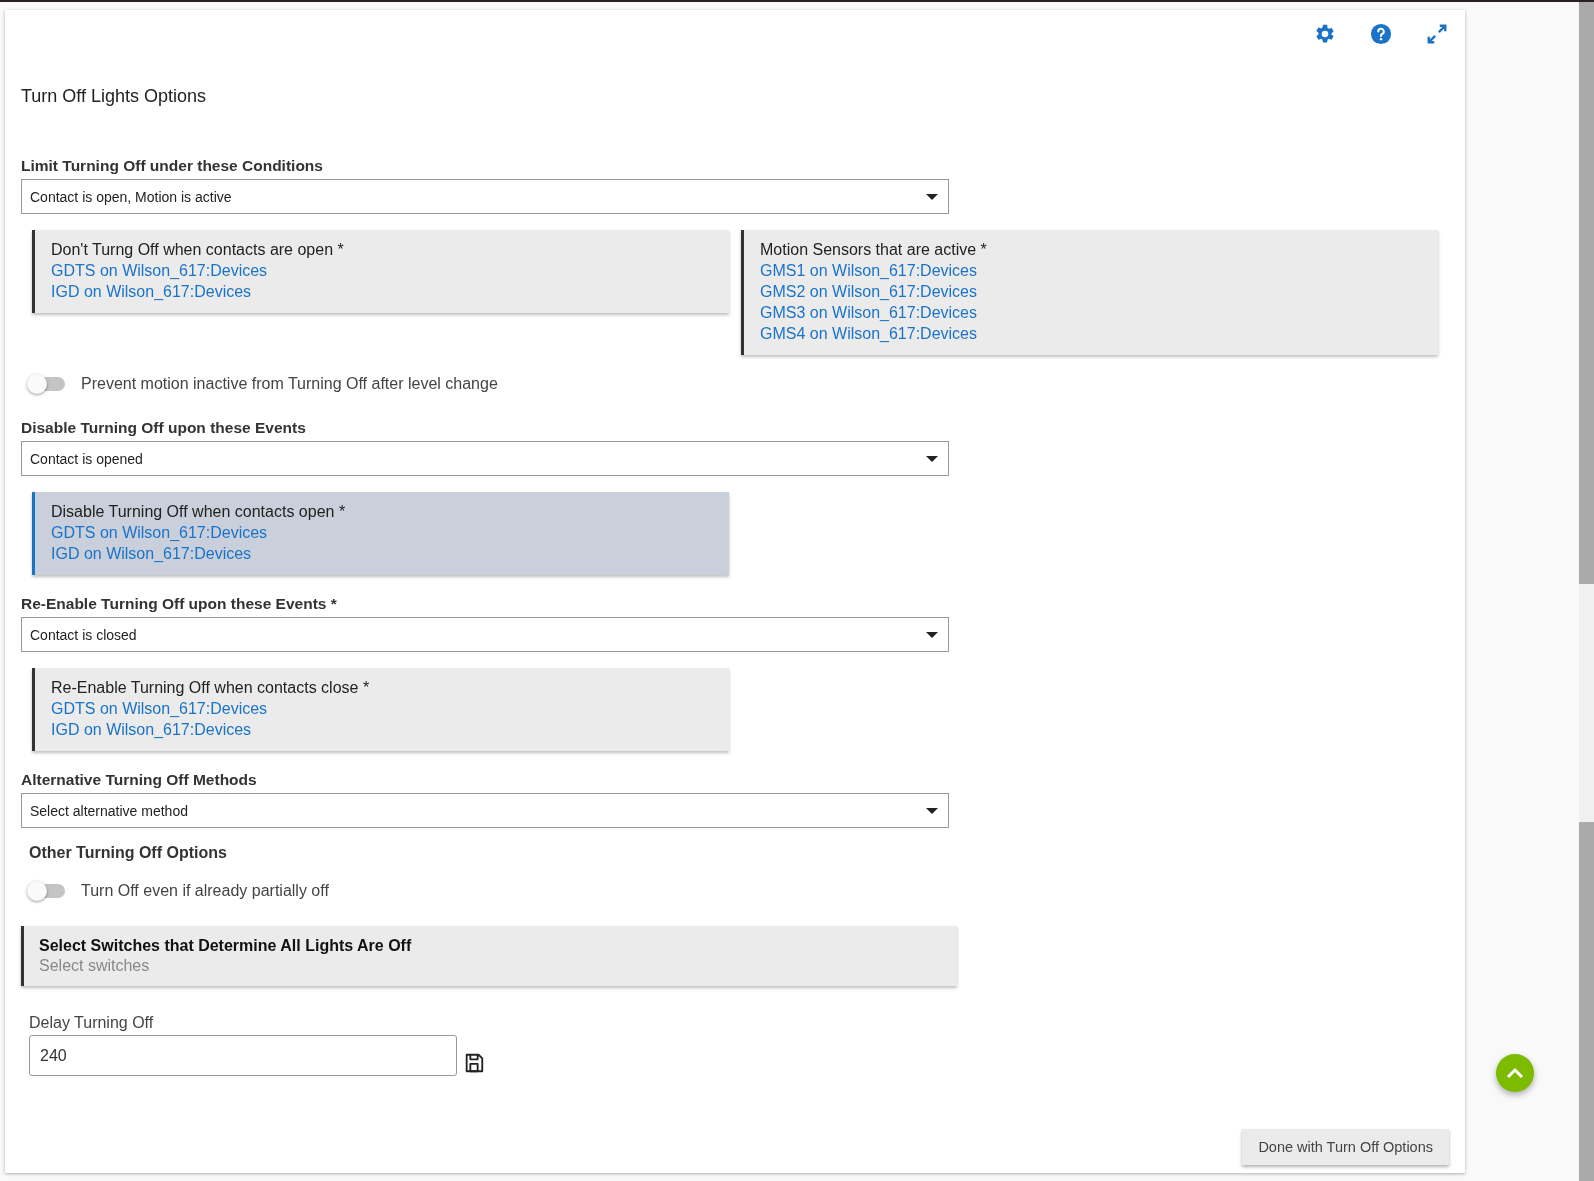  I want to click on card-title: Disable Turning Off when contacts open *, so click(199, 512).